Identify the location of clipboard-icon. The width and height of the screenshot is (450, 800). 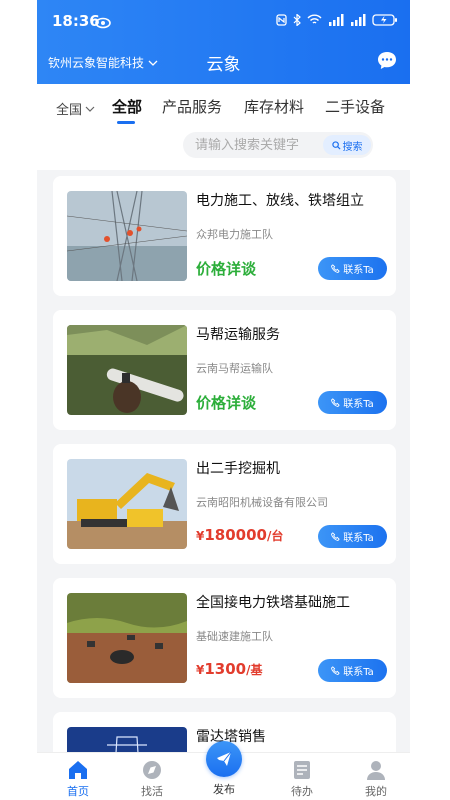
(302, 770).